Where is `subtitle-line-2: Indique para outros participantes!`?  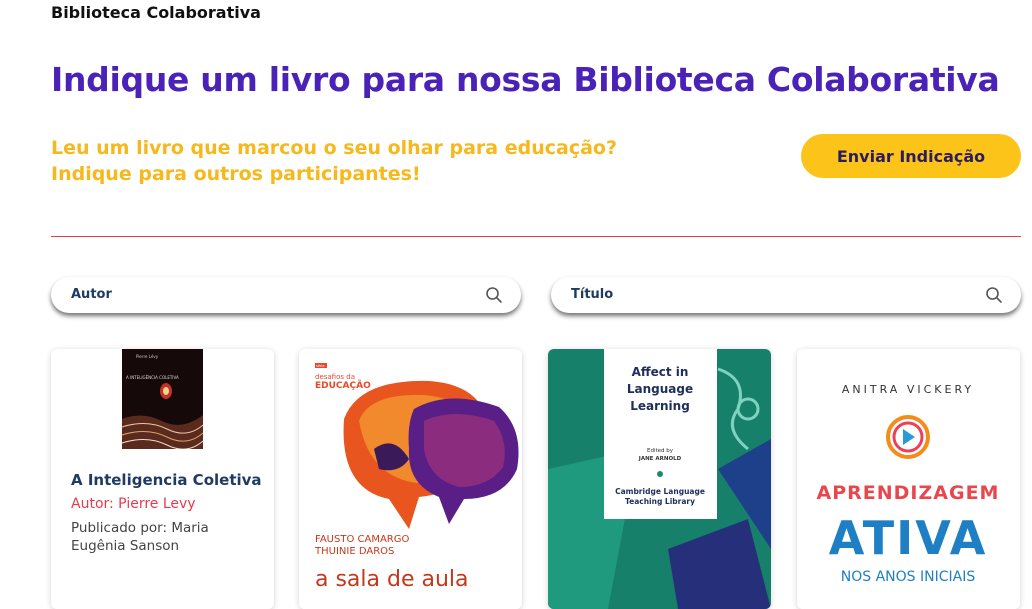
subtitle-line-2: Indique para outros participantes! is located at coordinates (236, 174).